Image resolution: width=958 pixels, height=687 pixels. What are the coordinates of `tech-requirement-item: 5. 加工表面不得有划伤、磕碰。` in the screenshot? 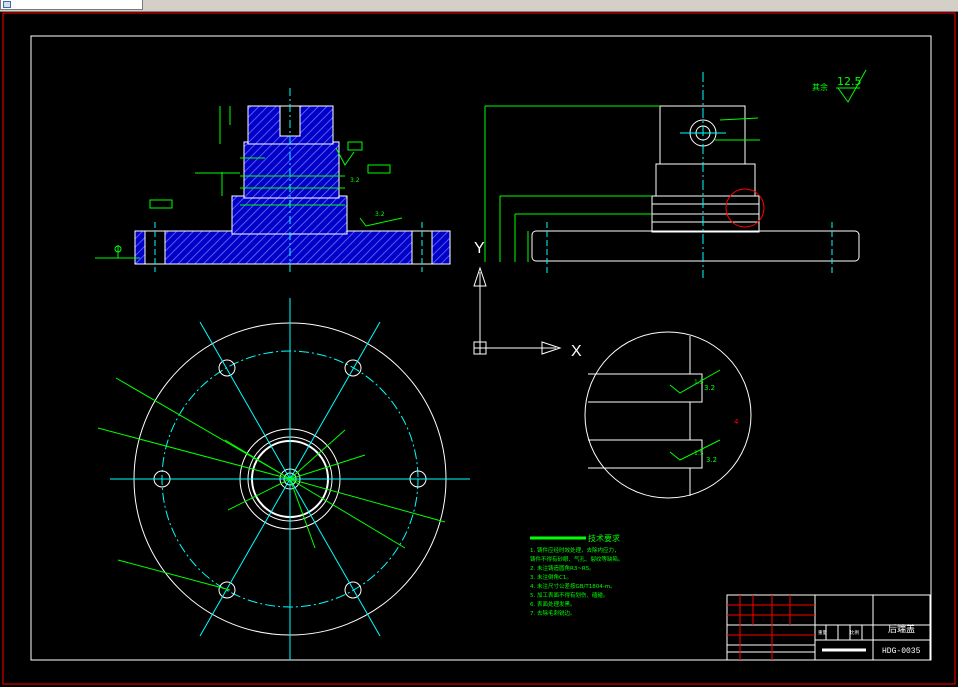 It's located at (569, 595).